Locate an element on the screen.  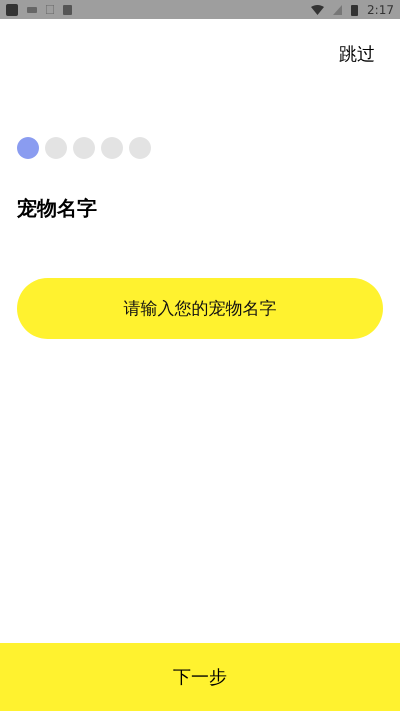
wifi-icon is located at coordinates (317, 9).